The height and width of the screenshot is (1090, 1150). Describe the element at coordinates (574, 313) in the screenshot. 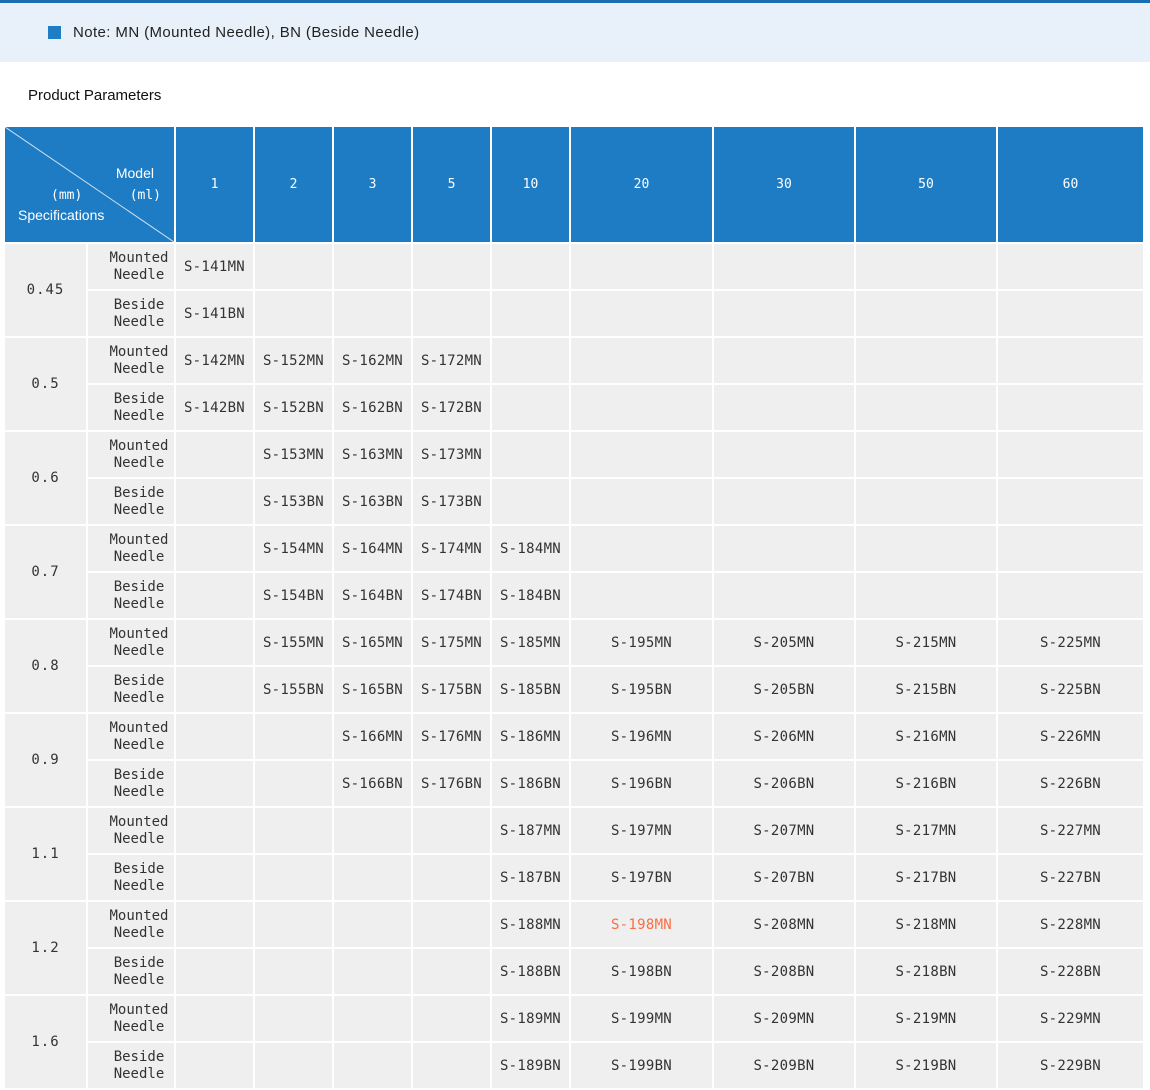

I see `table-row: Beside Needle S-141BN` at that location.